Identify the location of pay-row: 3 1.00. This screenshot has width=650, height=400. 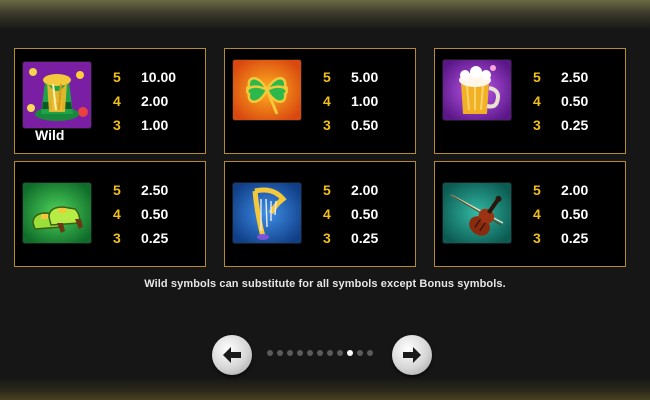
(158, 127).